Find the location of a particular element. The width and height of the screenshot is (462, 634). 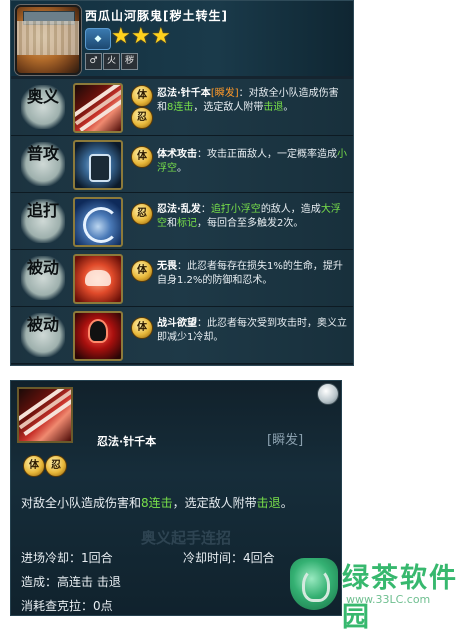

skill-name: 无畏 is located at coordinates (167, 266).